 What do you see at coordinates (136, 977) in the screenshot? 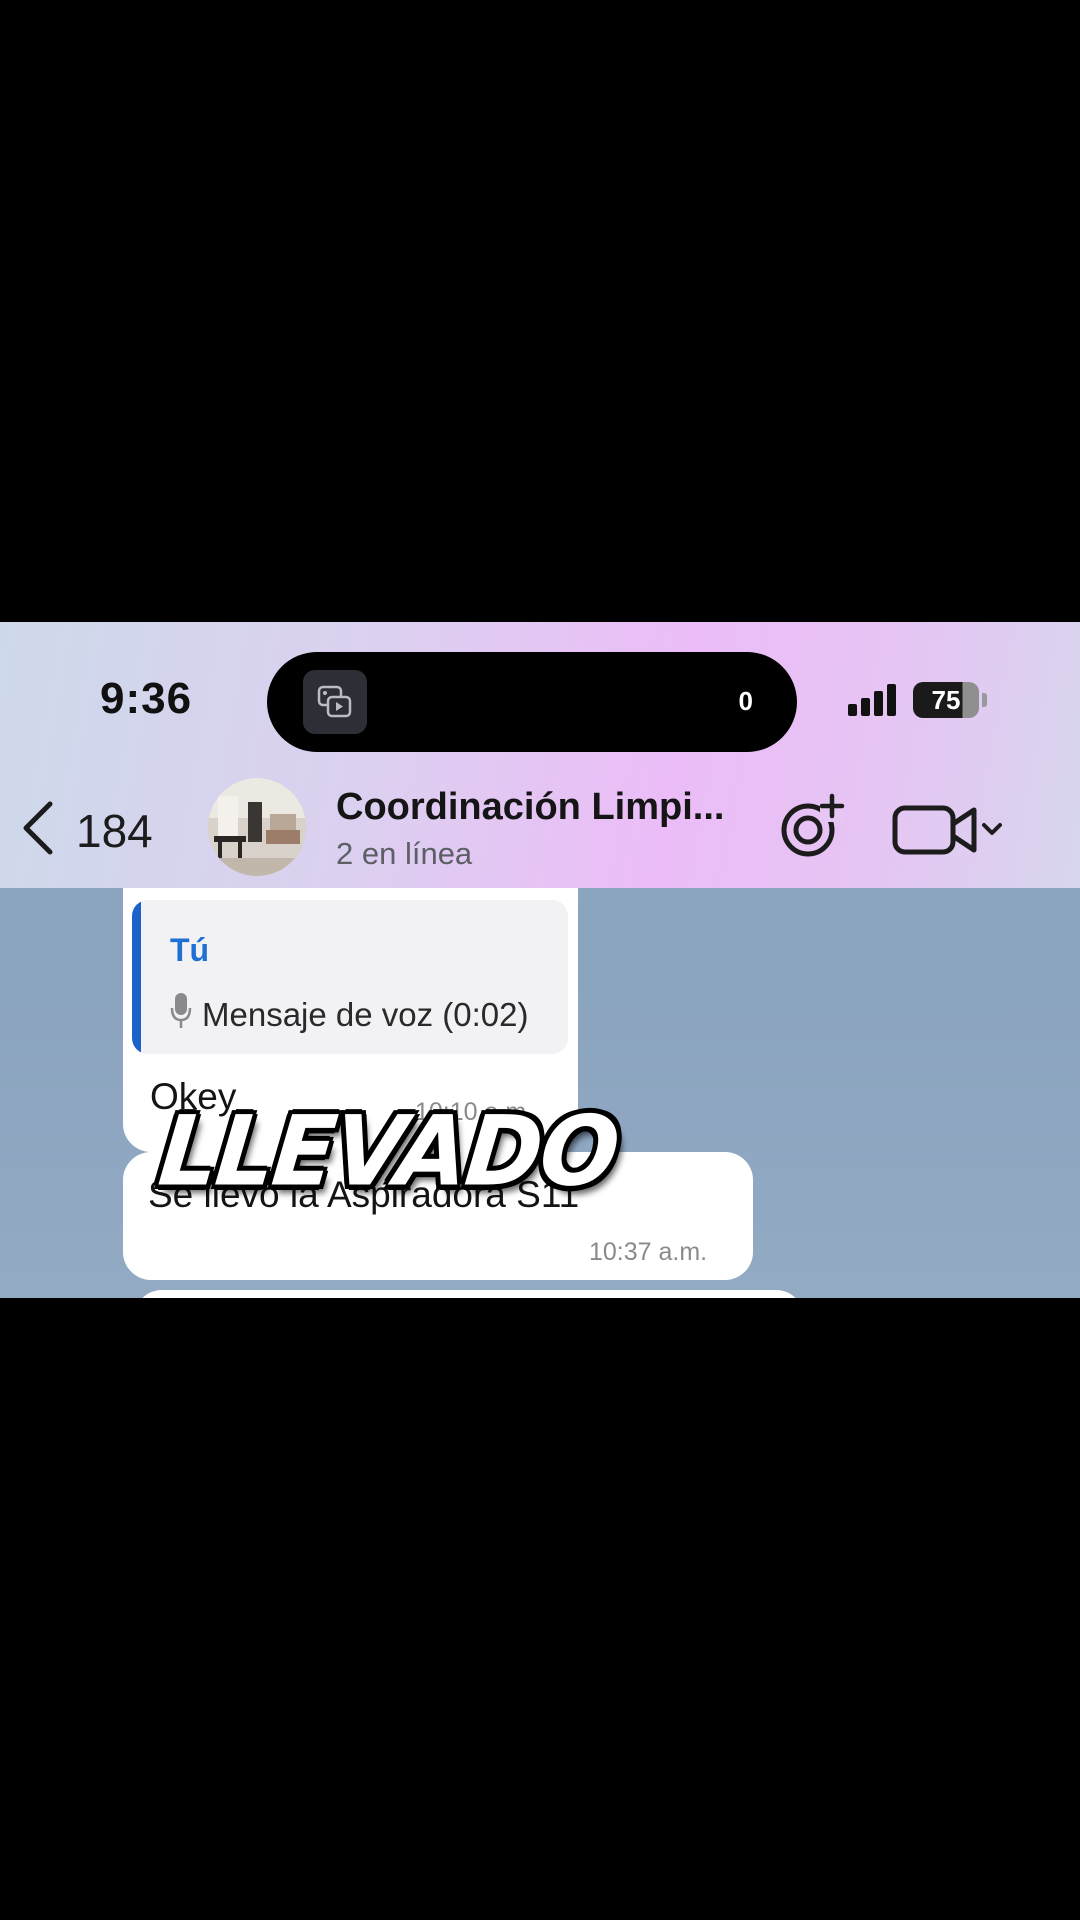
I see `reply-accent-bar` at bounding box center [136, 977].